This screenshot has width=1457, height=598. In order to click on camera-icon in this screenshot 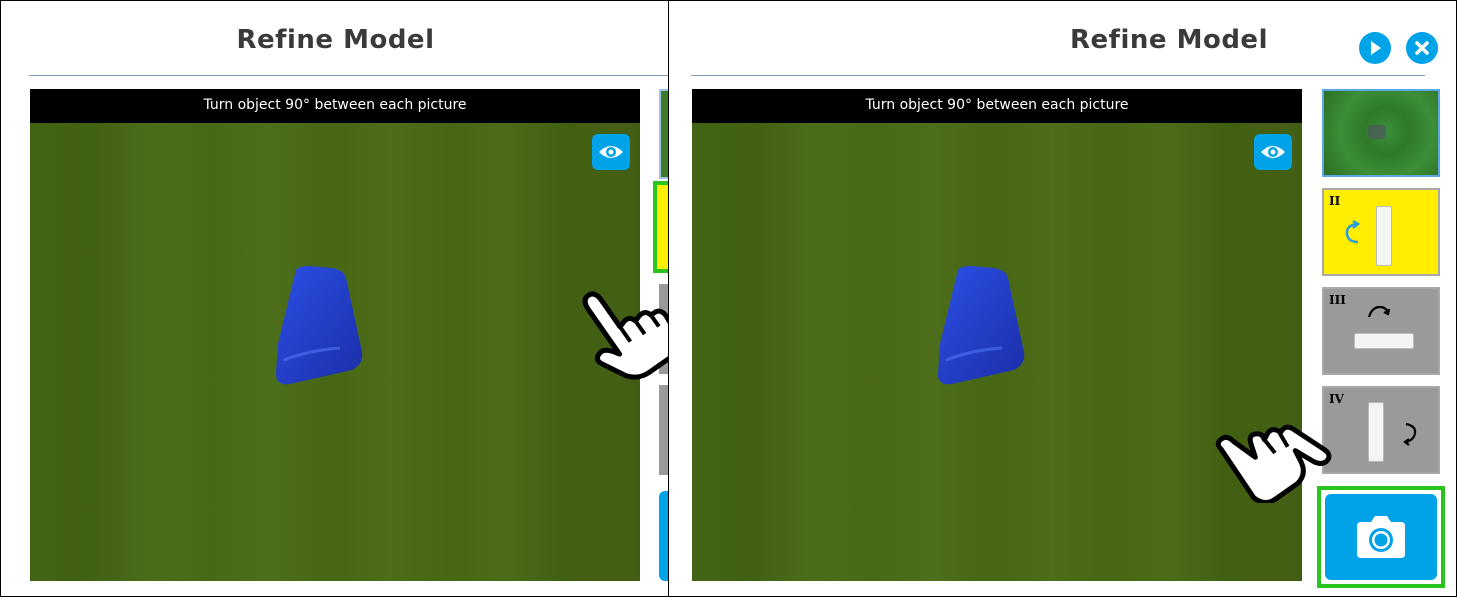, I will do `click(1381, 537)`.